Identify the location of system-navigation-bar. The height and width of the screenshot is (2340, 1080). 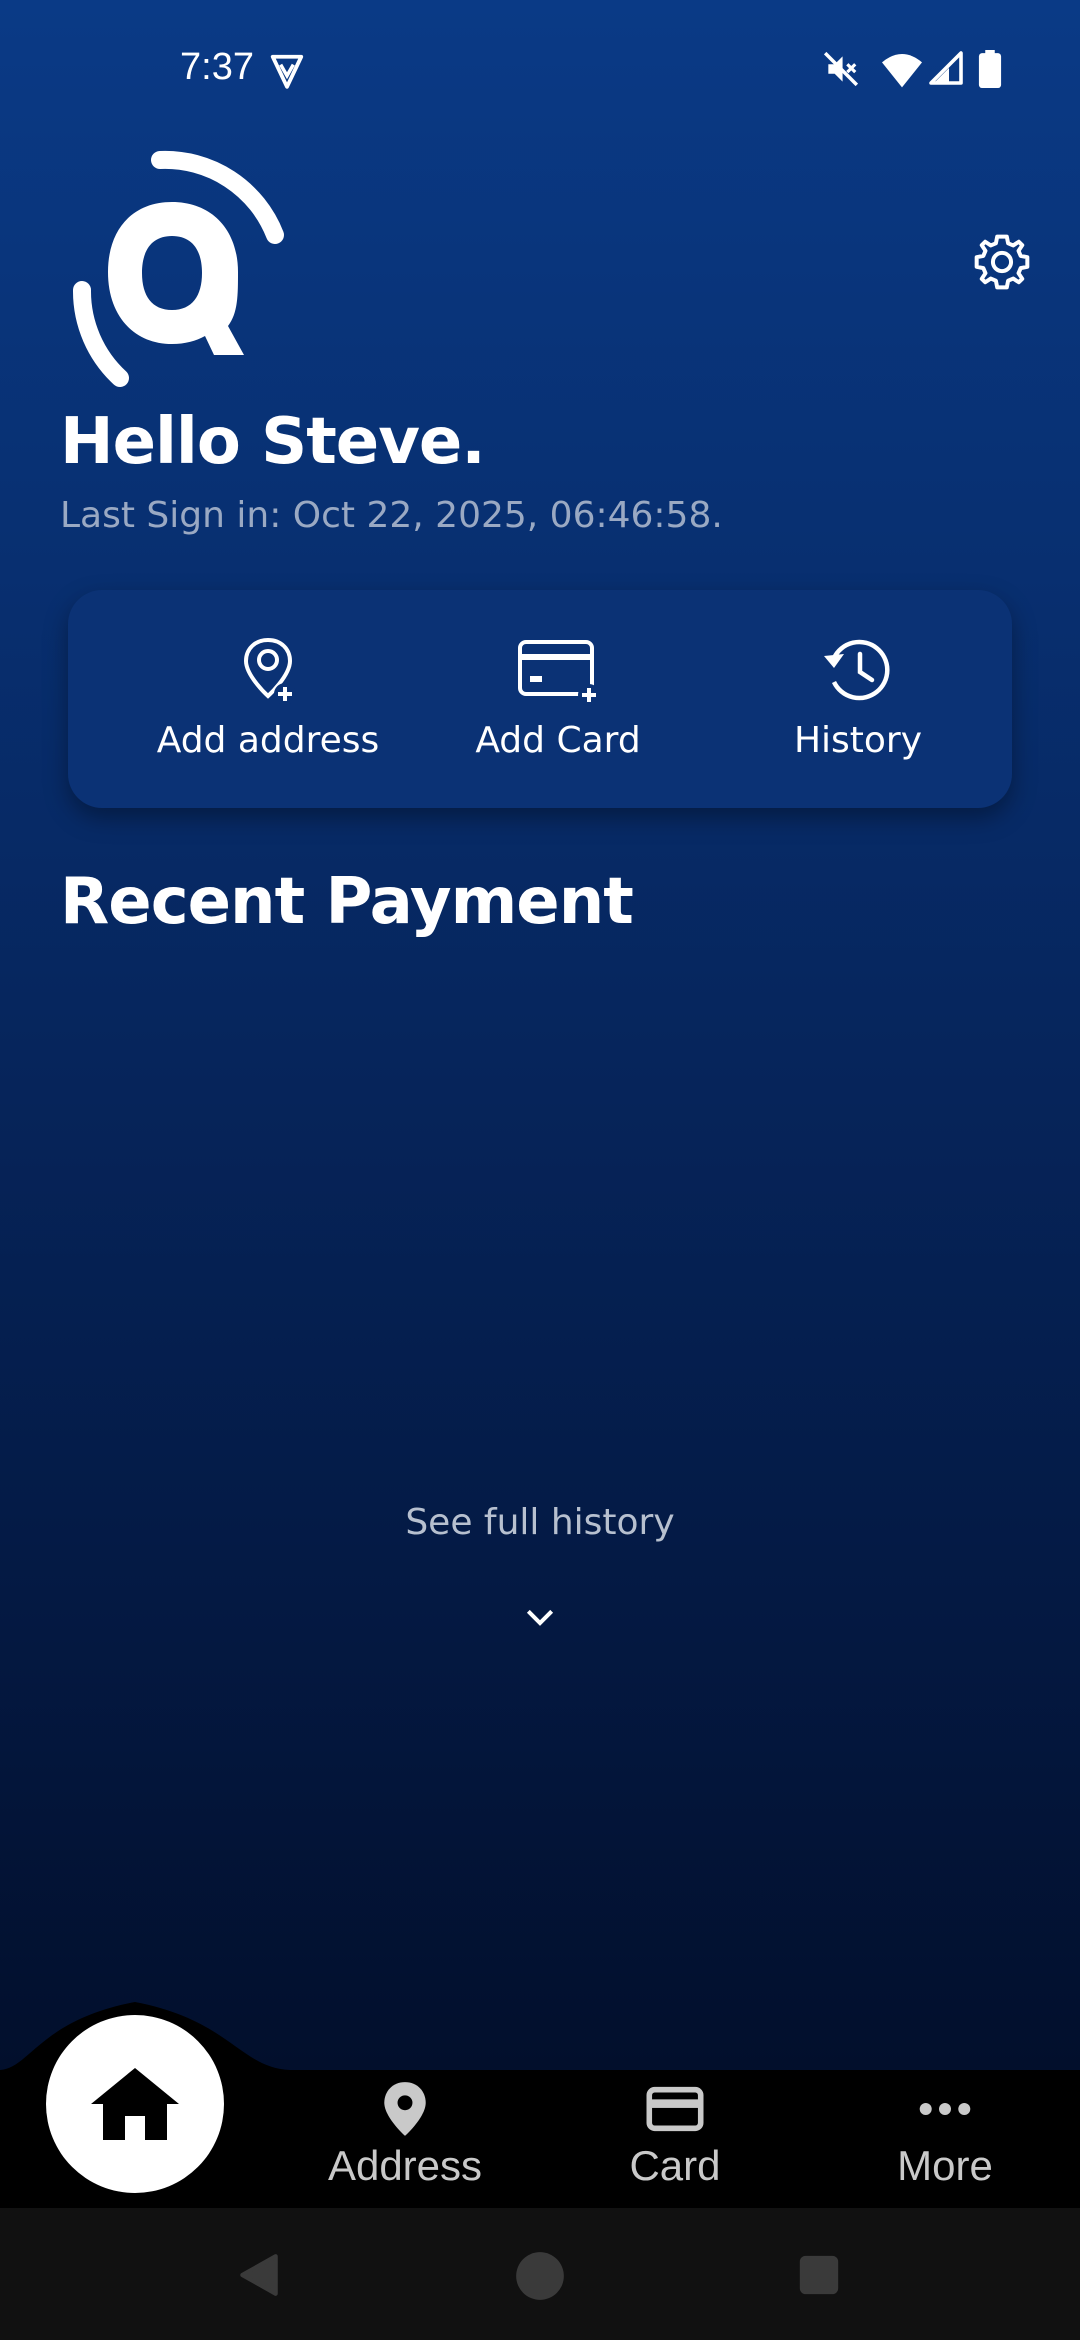
(540, 2274).